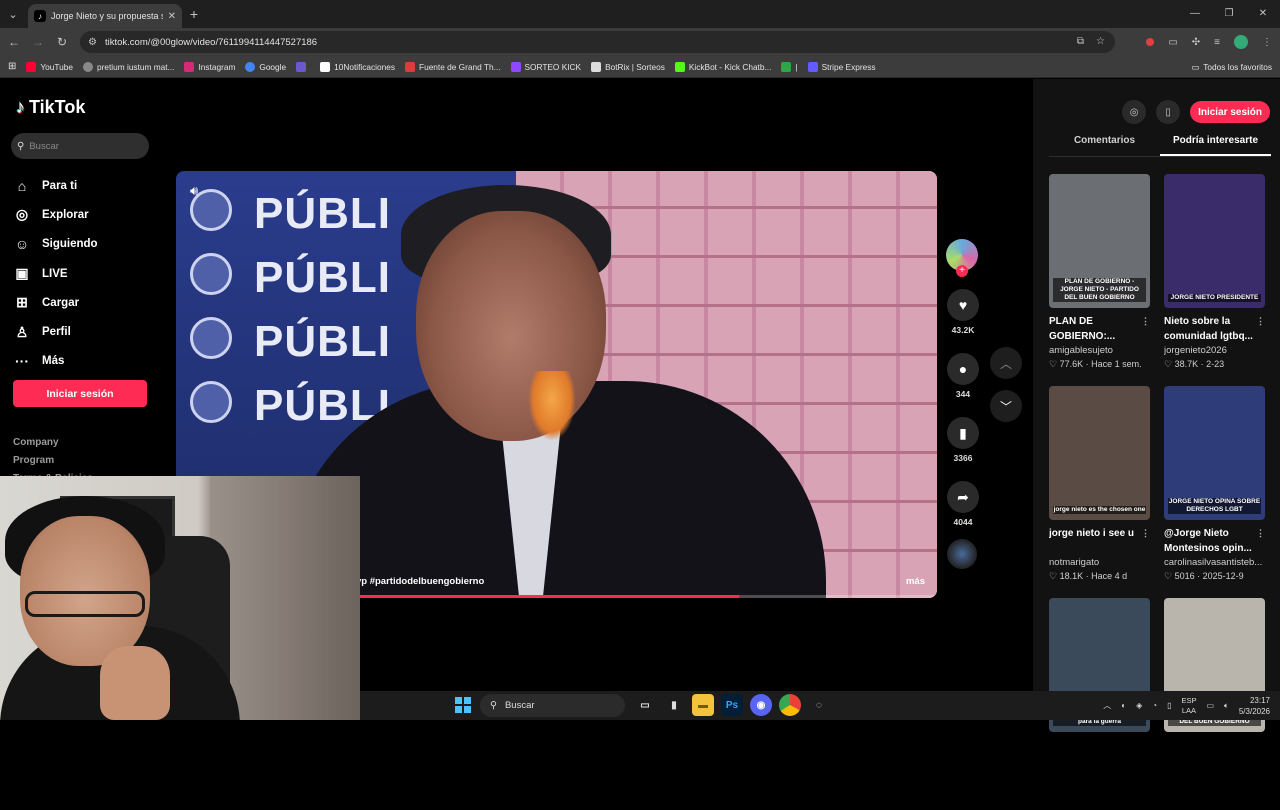 This screenshot has width=1280, height=810. Describe the element at coordinates (1139, 705) in the screenshot. I see `tray-shield-icon: ◈` at that location.